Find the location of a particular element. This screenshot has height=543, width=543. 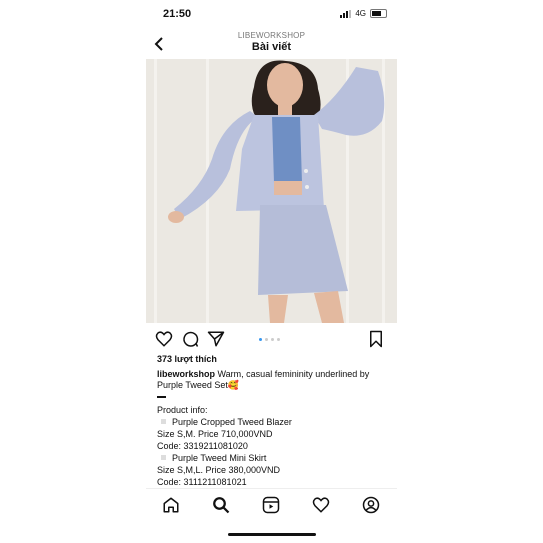

post-header: LIBEWORKSHOP Bài viết is located at coordinates (271, 44).